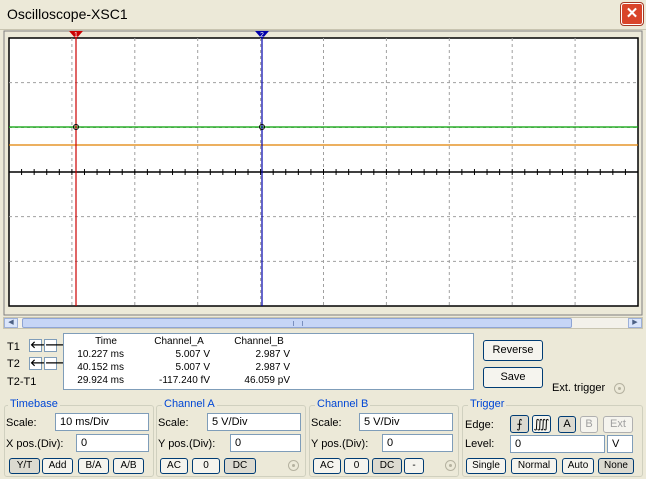 The width and height of the screenshot is (646, 479). Describe the element at coordinates (58, 363) in the screenshot. I see `t2-right-arrow-icon: 🡒` at that location.